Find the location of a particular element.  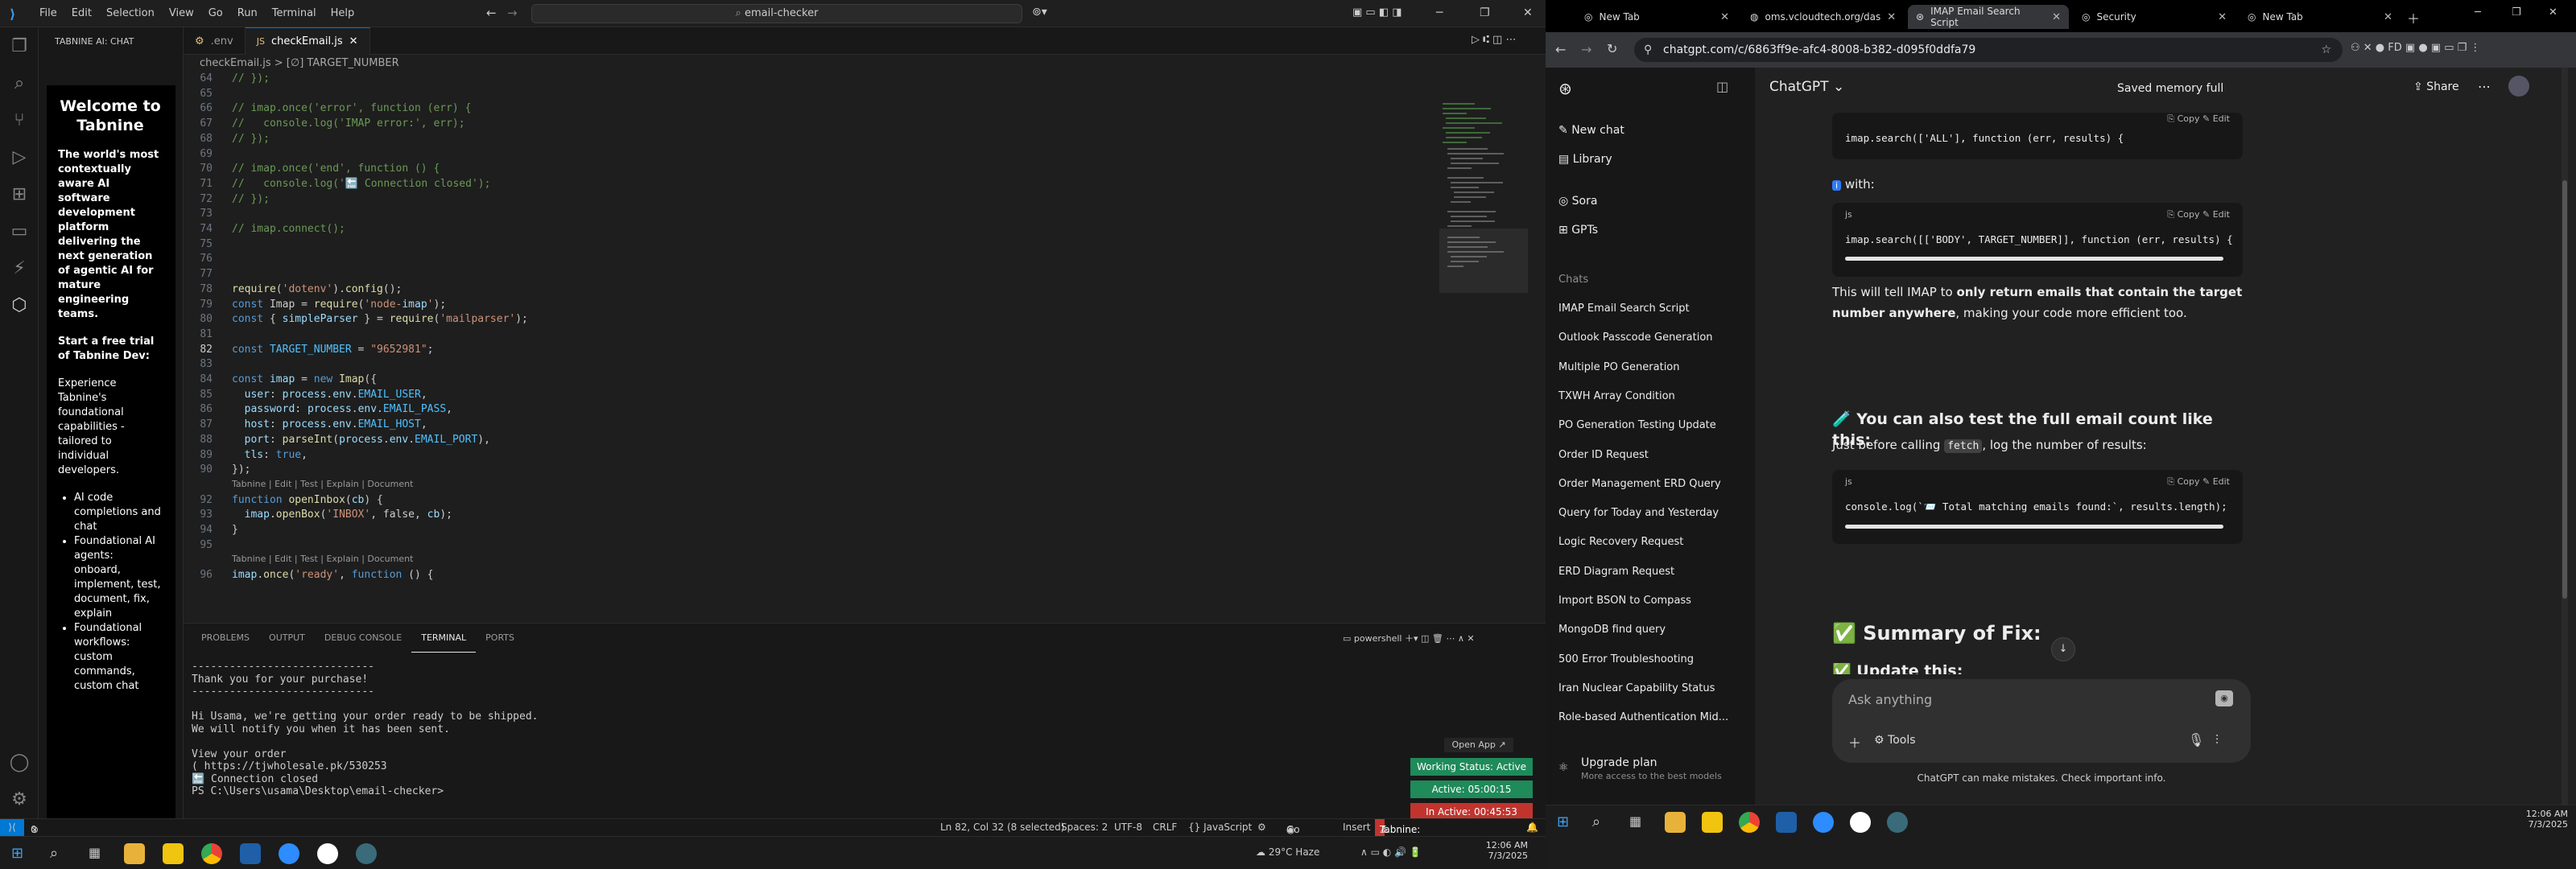

remote-icon: ⟩⟨ is located at coordinates (12, 827).